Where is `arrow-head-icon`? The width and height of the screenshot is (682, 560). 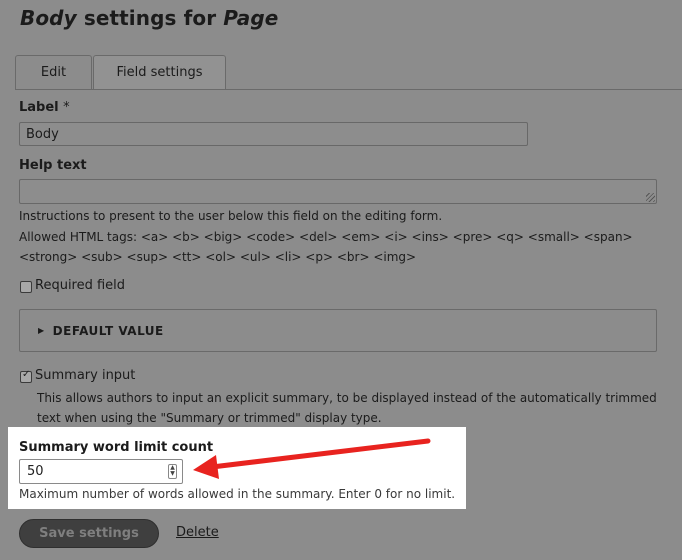 arrow-head-icon is located at coordinates (206, 467).